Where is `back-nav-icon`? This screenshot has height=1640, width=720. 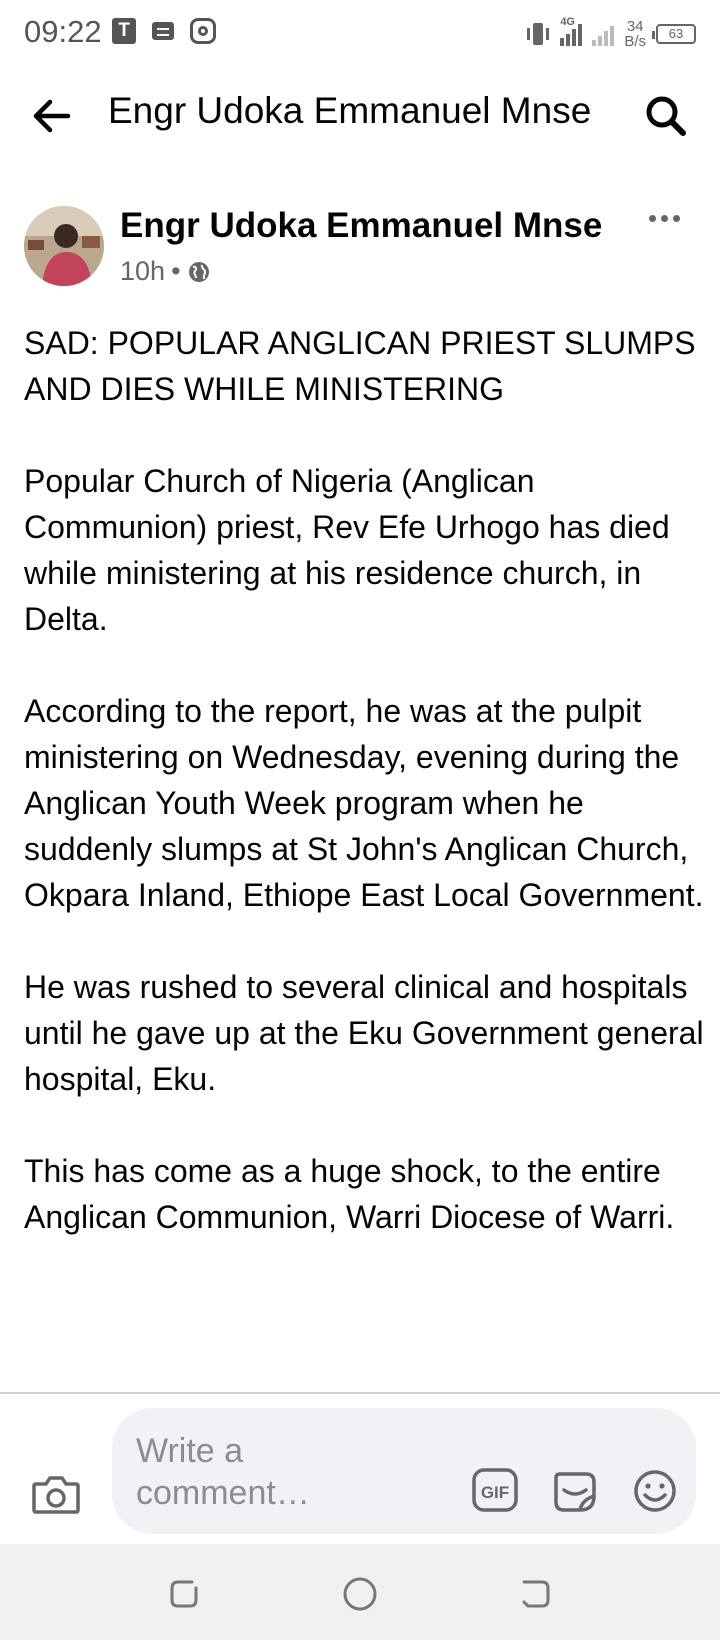
back-nav-icon is located at coordinates (536, 1594).